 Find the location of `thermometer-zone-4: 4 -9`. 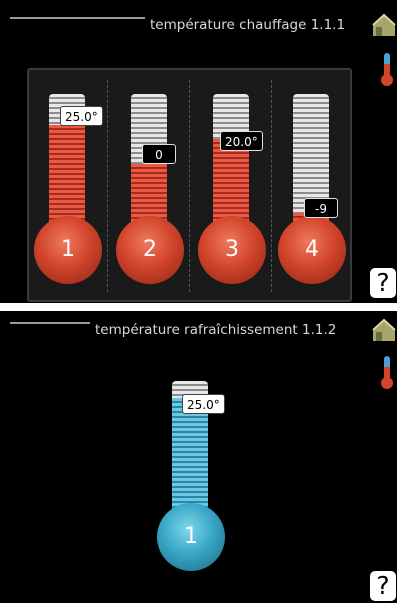

thermometer-zone-4: 4 -9 is located at coordinates (312, 189).